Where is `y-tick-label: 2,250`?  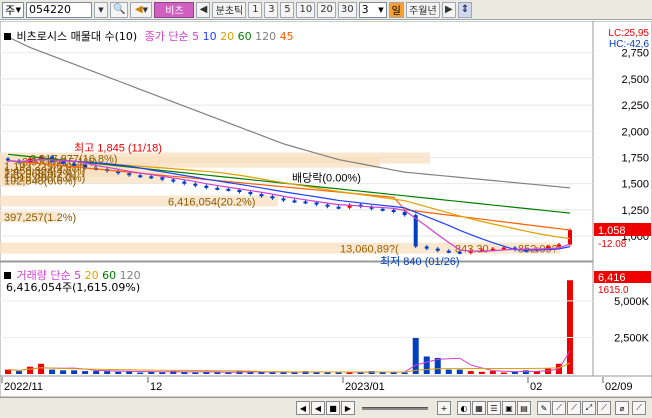 y-tick-label: 2,250 is located at coordinates (635, 106).